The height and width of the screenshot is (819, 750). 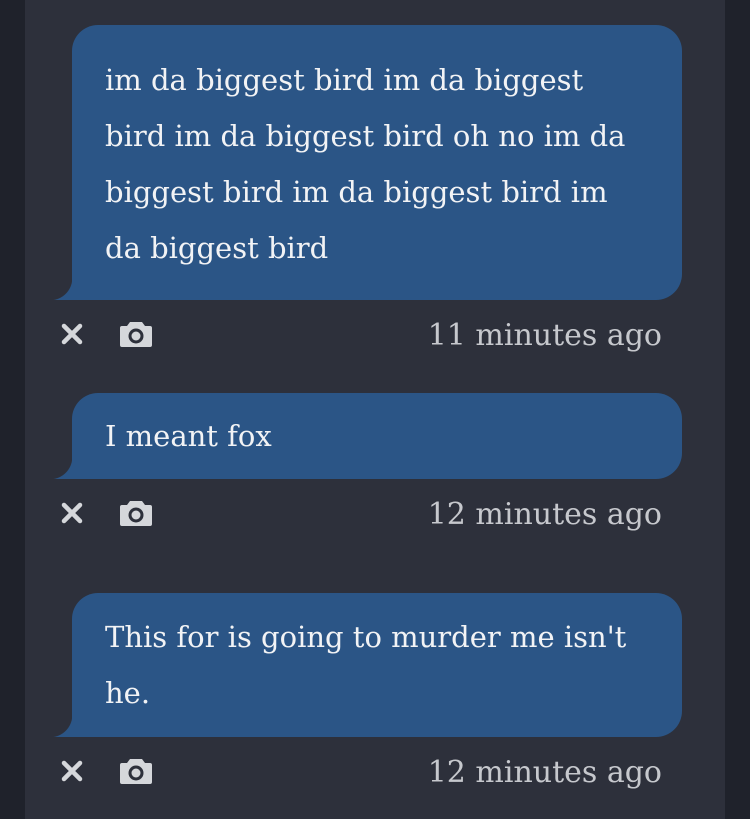 What do you see at coordinates (188, 436) in the screenshot?
I see `message-text: I meant fox` at bounding box center [188, 436].